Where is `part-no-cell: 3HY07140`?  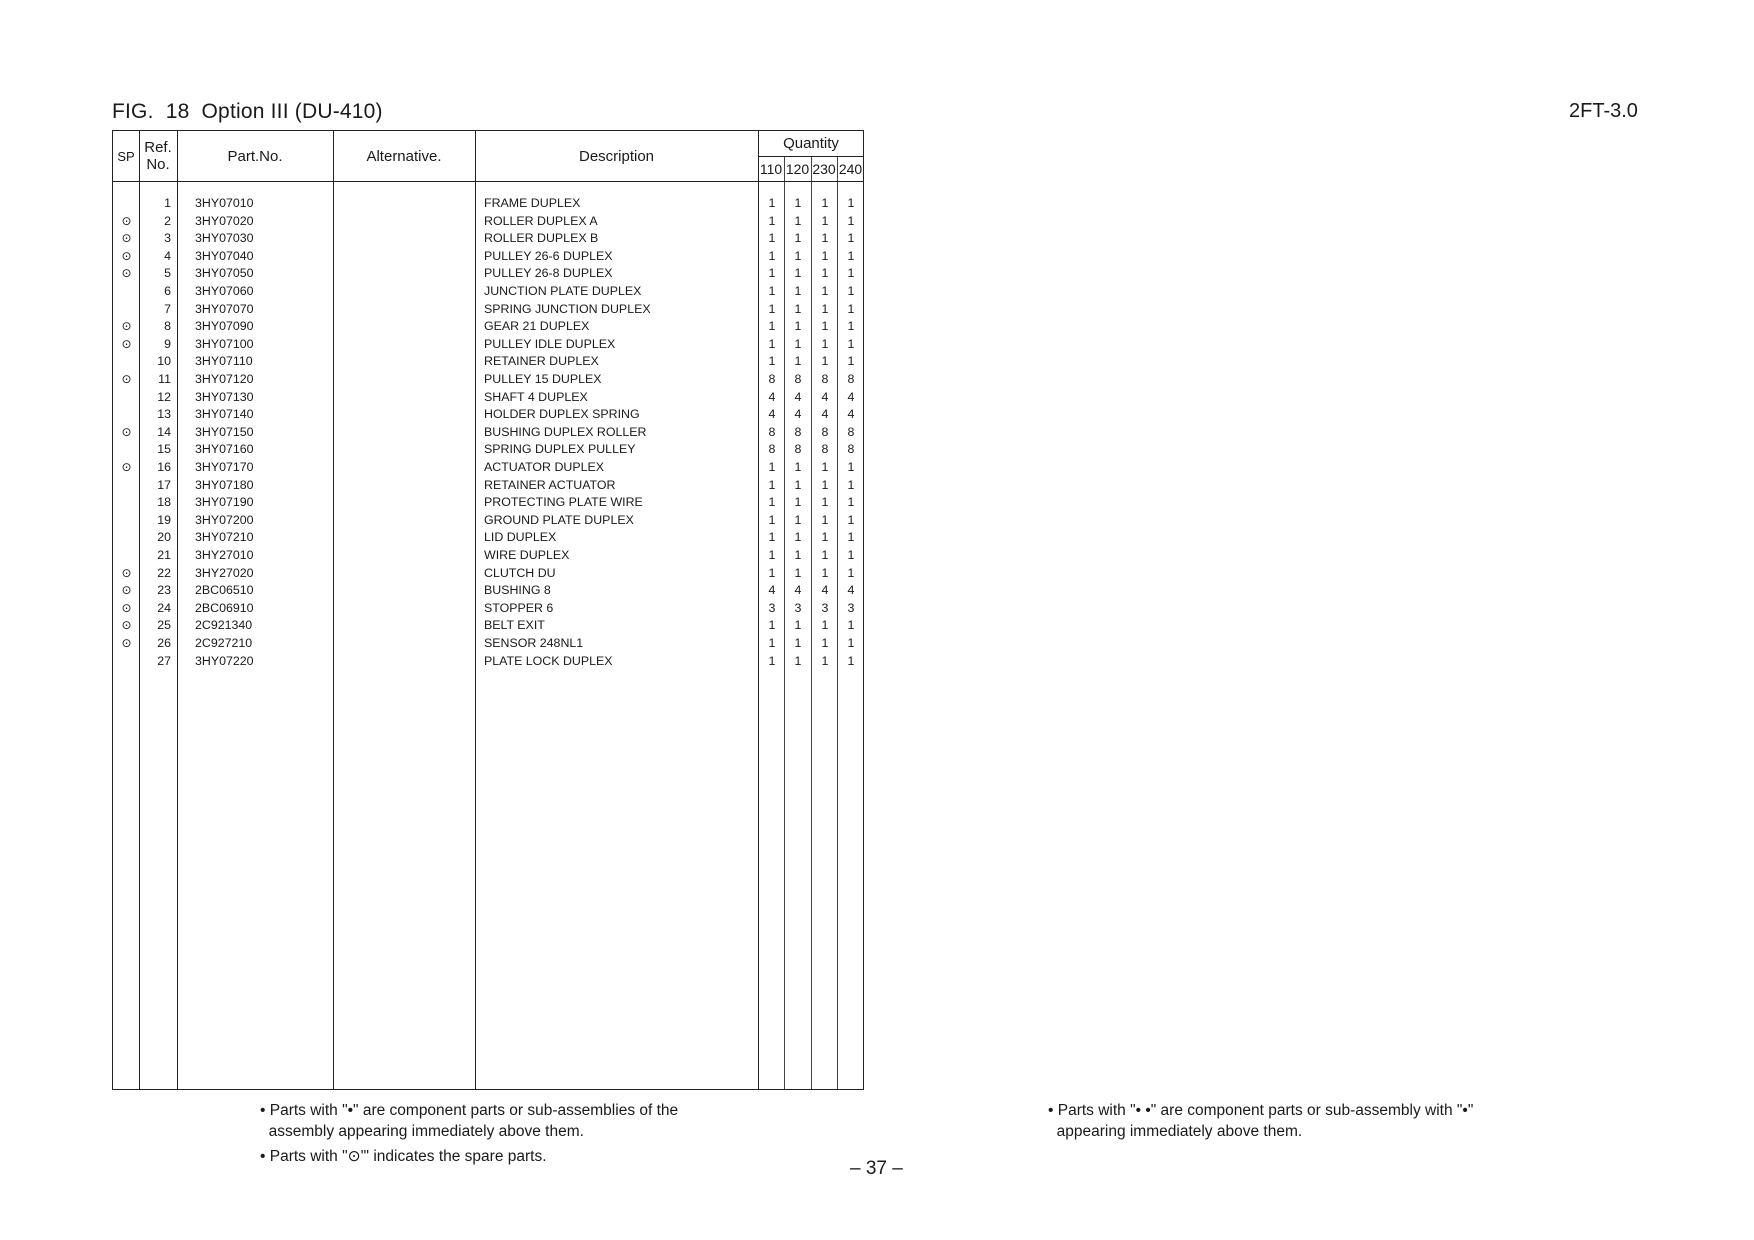 part-no-cell: 3HY07140 is located at coordinates (224, 414).